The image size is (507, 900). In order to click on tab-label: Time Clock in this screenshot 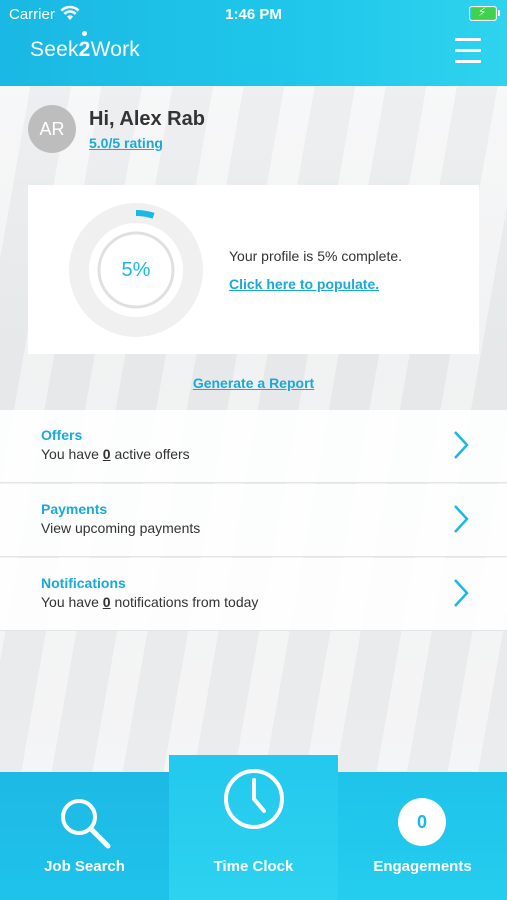, I will do `click(253, 866)`.